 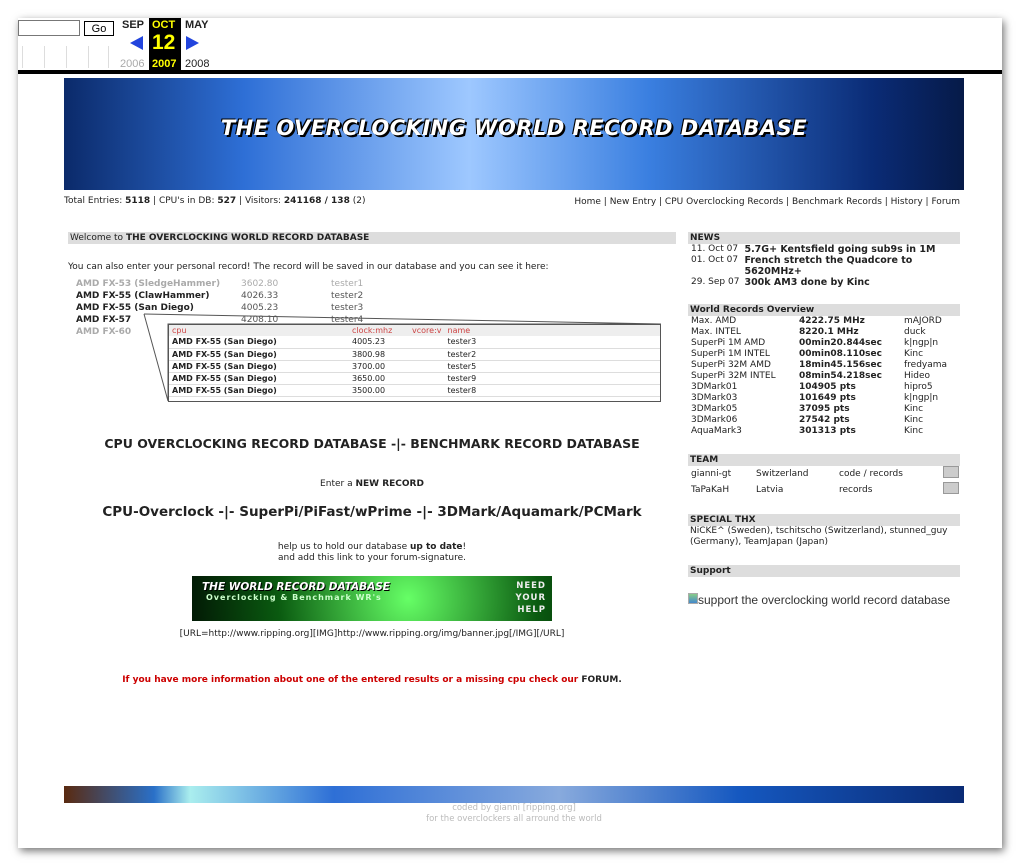 What do you see at coordinates (824, 571) in the screenshot?
I see `support-header: Support` at bounding box center [824, 571].